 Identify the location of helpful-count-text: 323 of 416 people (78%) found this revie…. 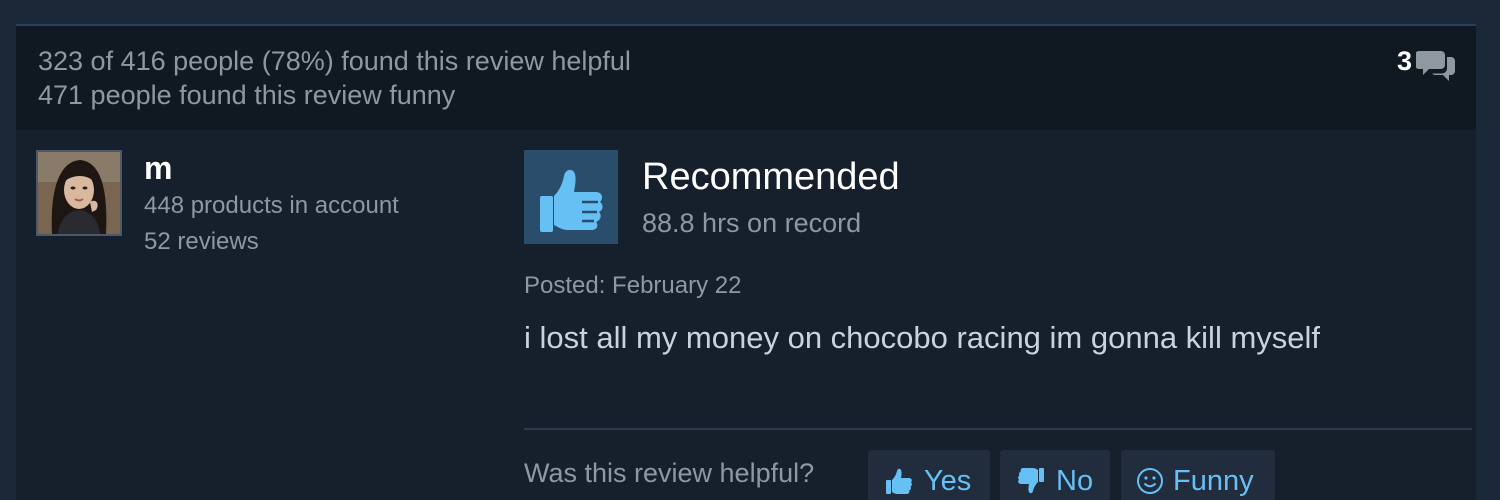
(334, 61).